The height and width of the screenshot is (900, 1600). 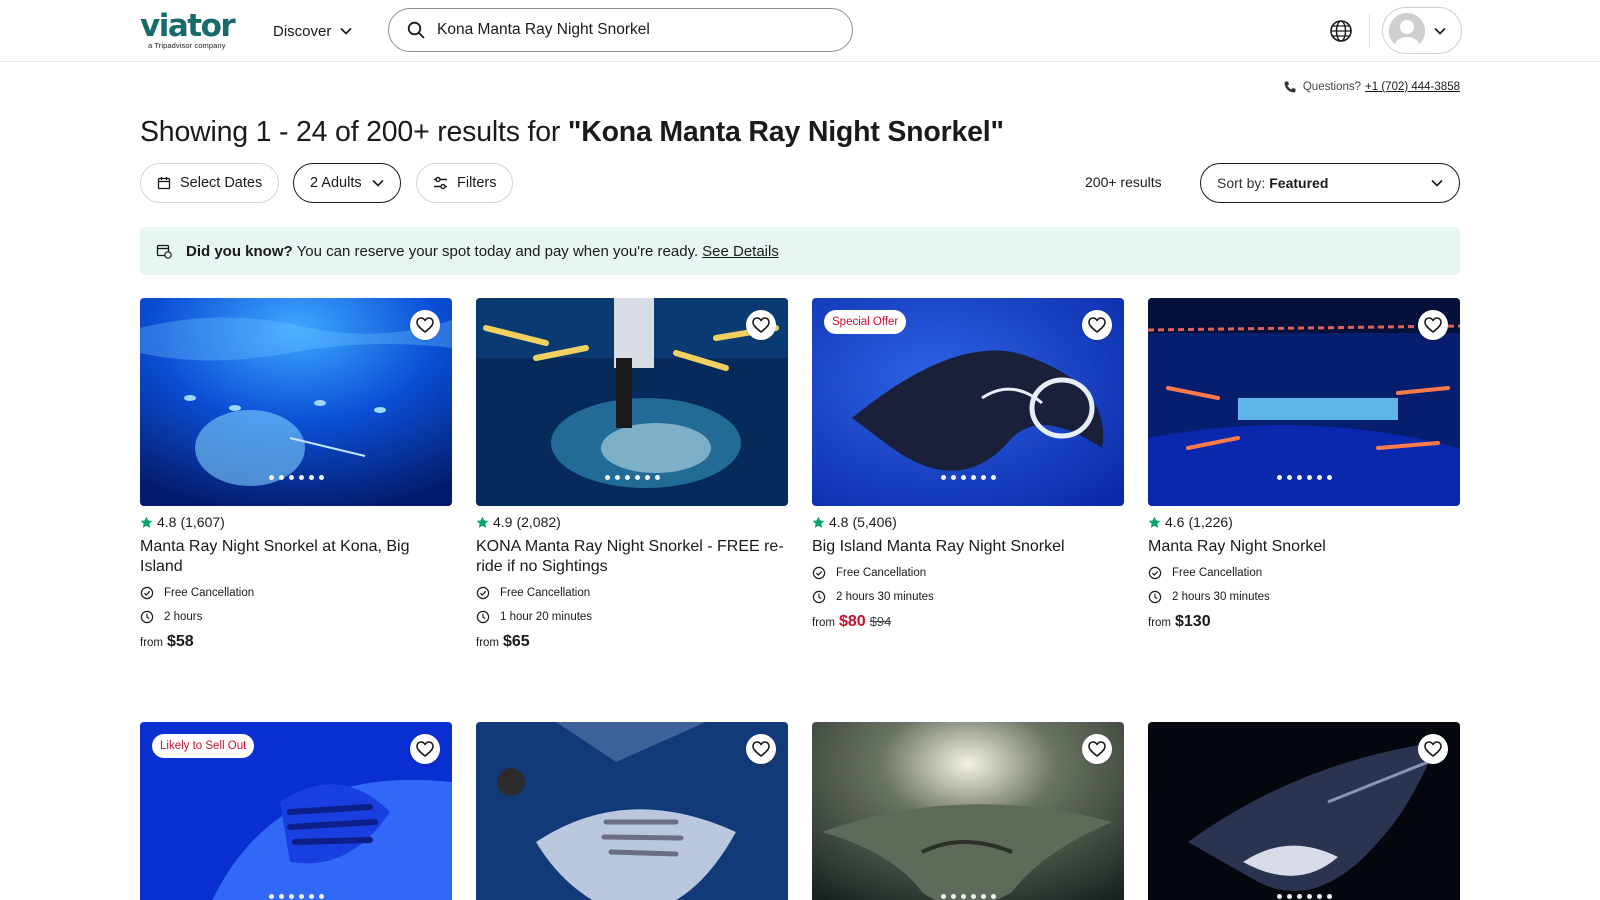 I want to click on top-nav: viator a Tripadvisor company Discover, so click(x=800, y=31).